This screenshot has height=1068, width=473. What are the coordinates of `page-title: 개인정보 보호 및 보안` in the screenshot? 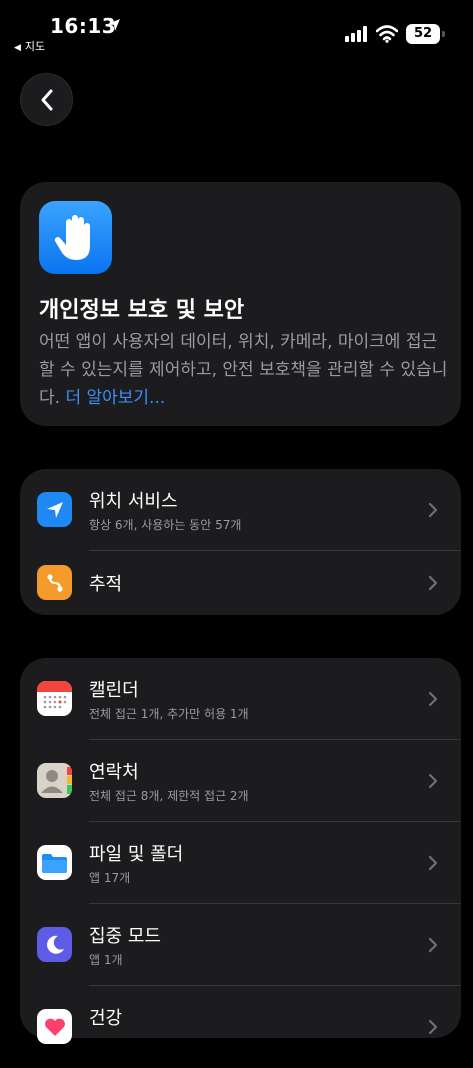 It's located at (142, 310).